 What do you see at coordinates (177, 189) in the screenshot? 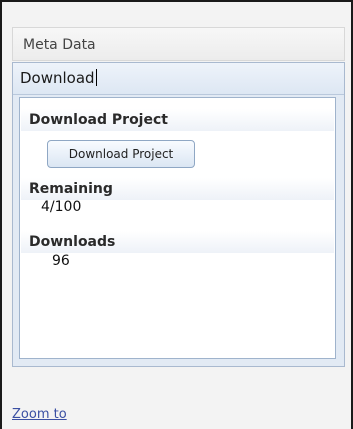
I see `remaining-heading: Remaining` at bounding box center [177, 189].